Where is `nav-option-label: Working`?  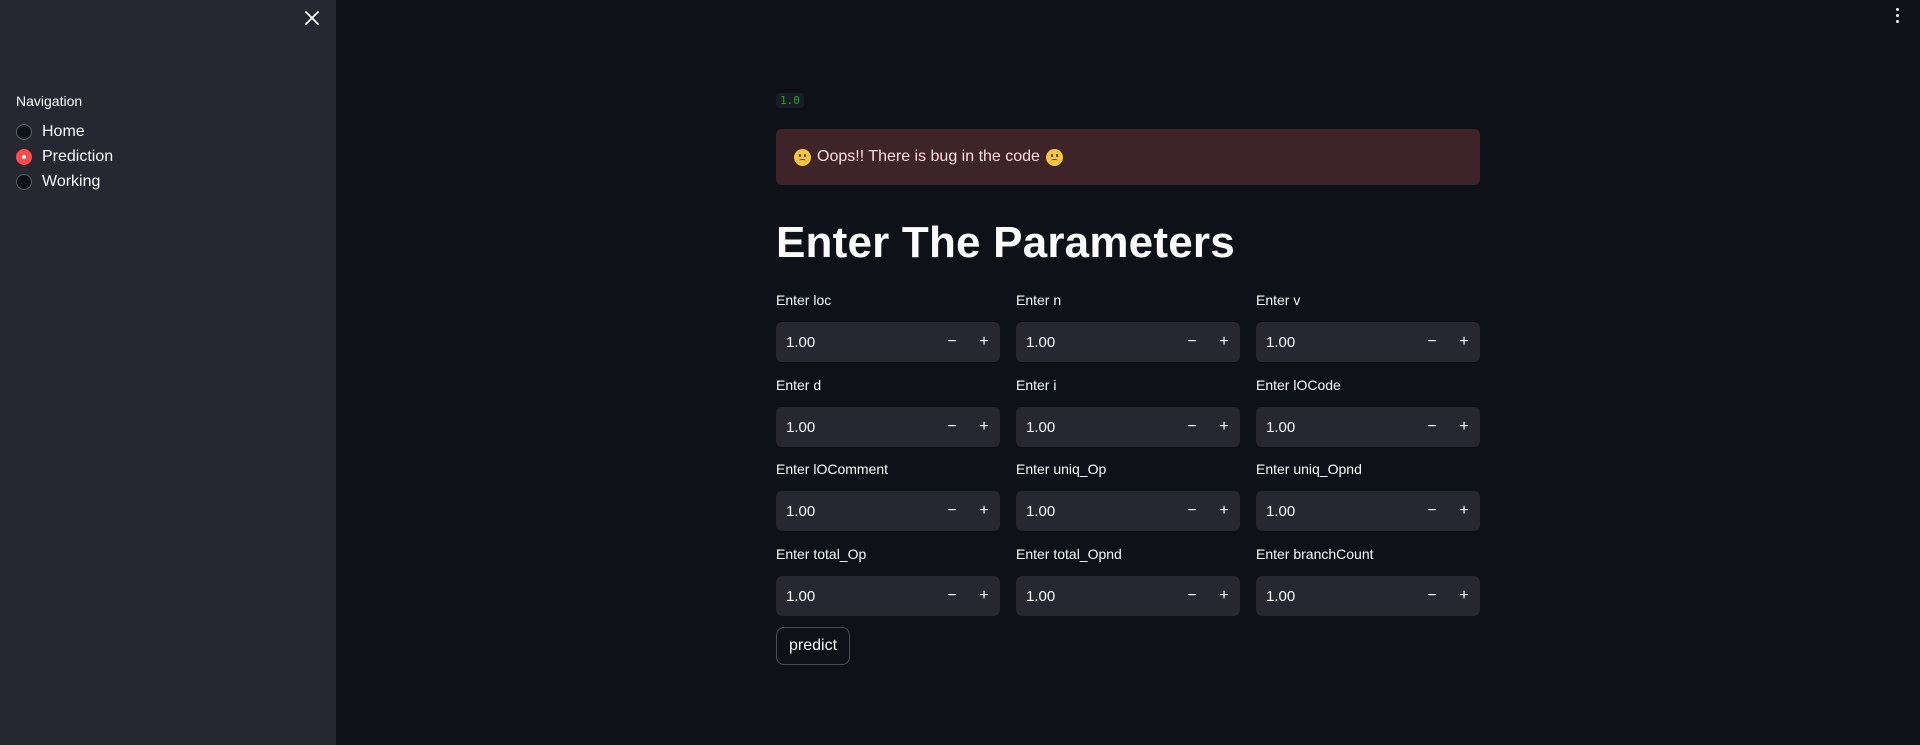 nav-option-label: Working is located at coordinates (71, 181).